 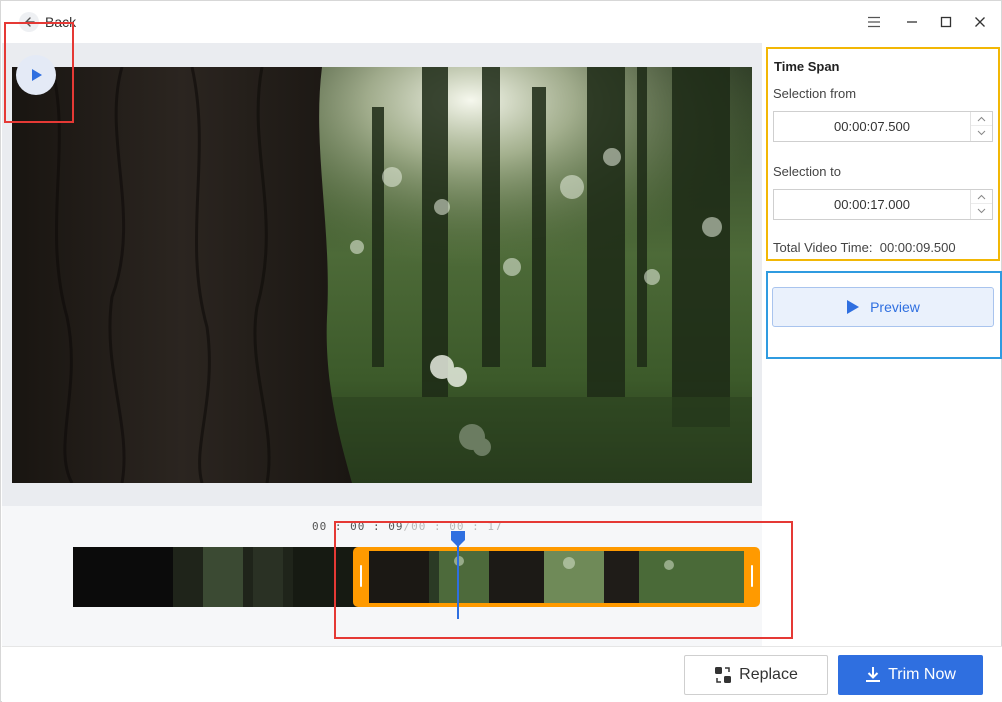 What do you see at coordinates (458, 541) in the screenshot?
I see `playhead-handle` at bounding box center [458, 541].